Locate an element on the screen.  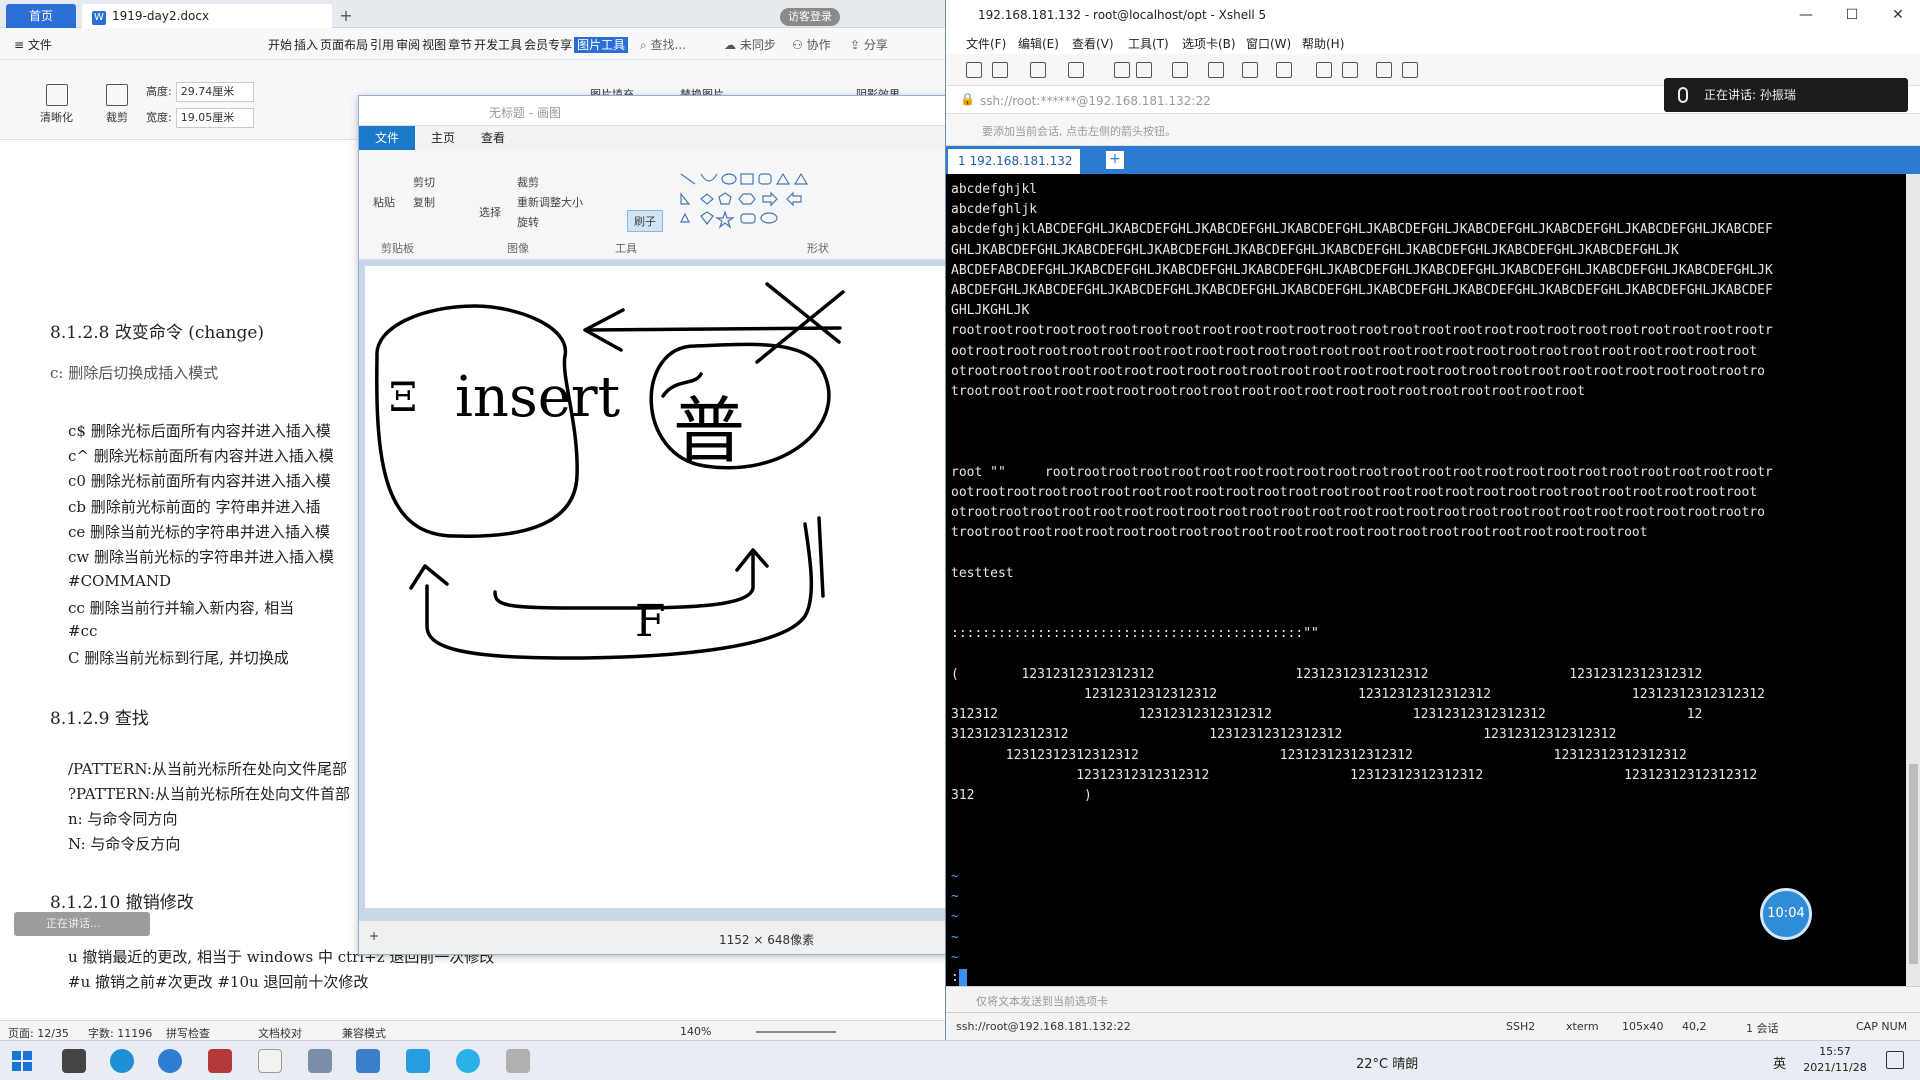
share-button: ⇪ 分享 is located at coordinates (869, 44).